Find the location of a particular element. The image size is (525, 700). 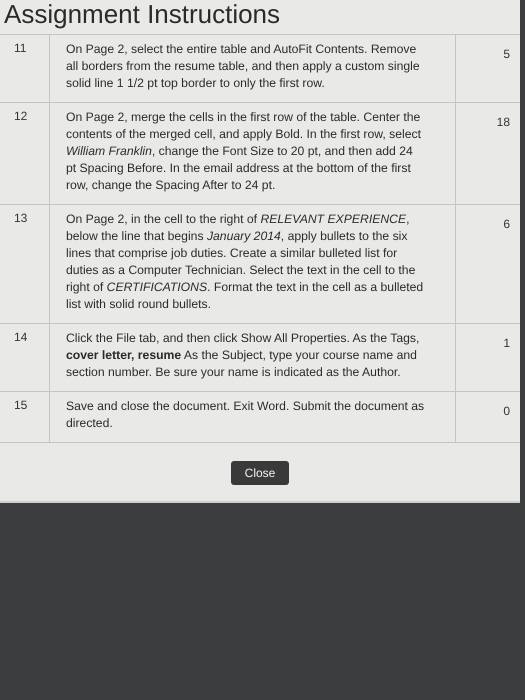

step-number: 14 is located at coordinates (25, 357).